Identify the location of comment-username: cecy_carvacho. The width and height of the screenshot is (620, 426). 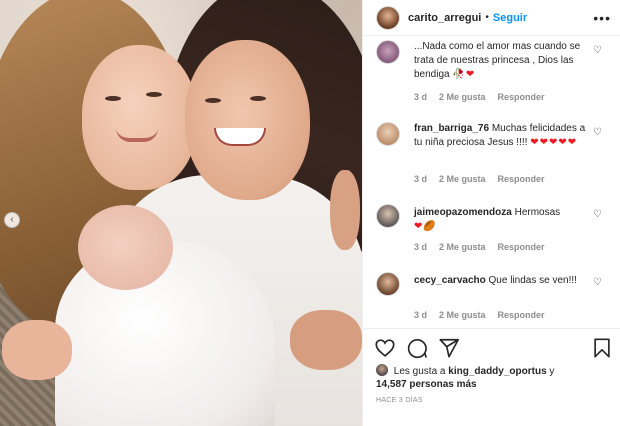
(450, 280).